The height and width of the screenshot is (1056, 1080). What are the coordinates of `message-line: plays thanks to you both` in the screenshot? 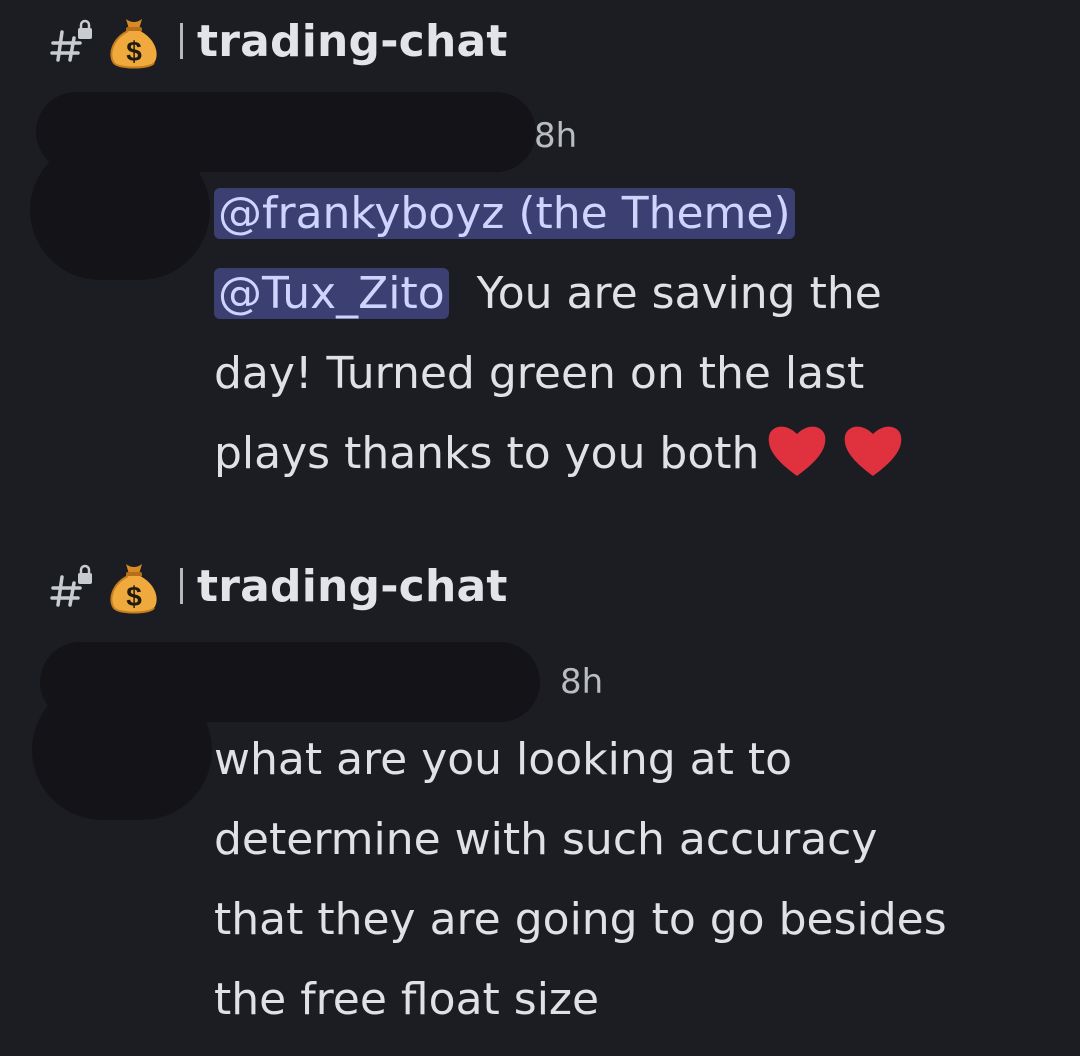 It's located at (559, 454).